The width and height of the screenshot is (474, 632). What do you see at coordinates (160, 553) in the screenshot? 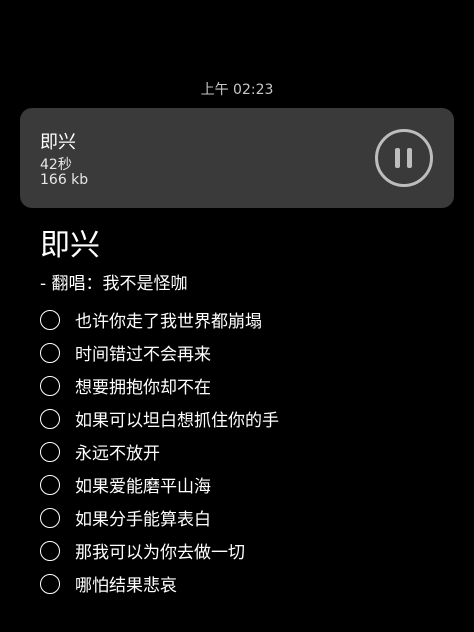
I see `lyric-text: 那我可以为你去做一切` at bounding box center [160, 553].